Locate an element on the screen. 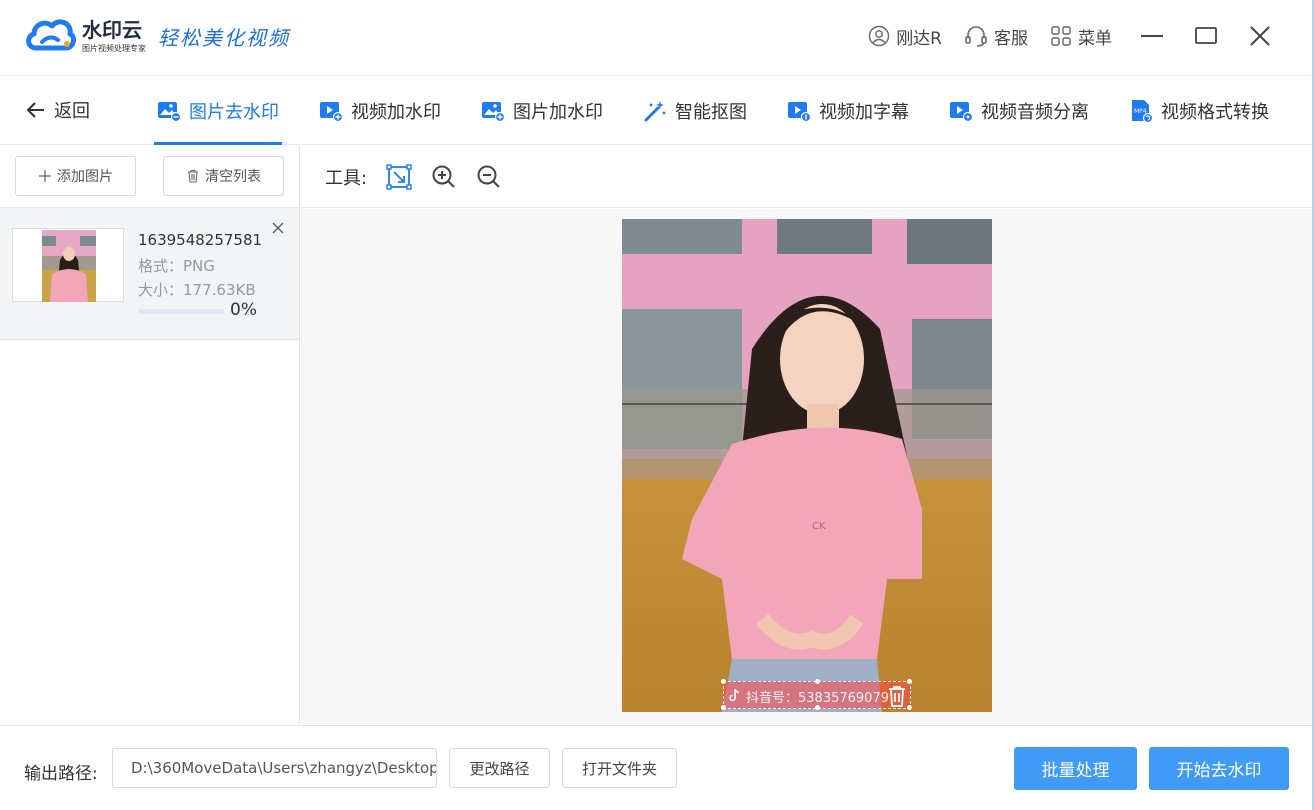  file-format: 格式：PNG is located at coordinates (176, 266).